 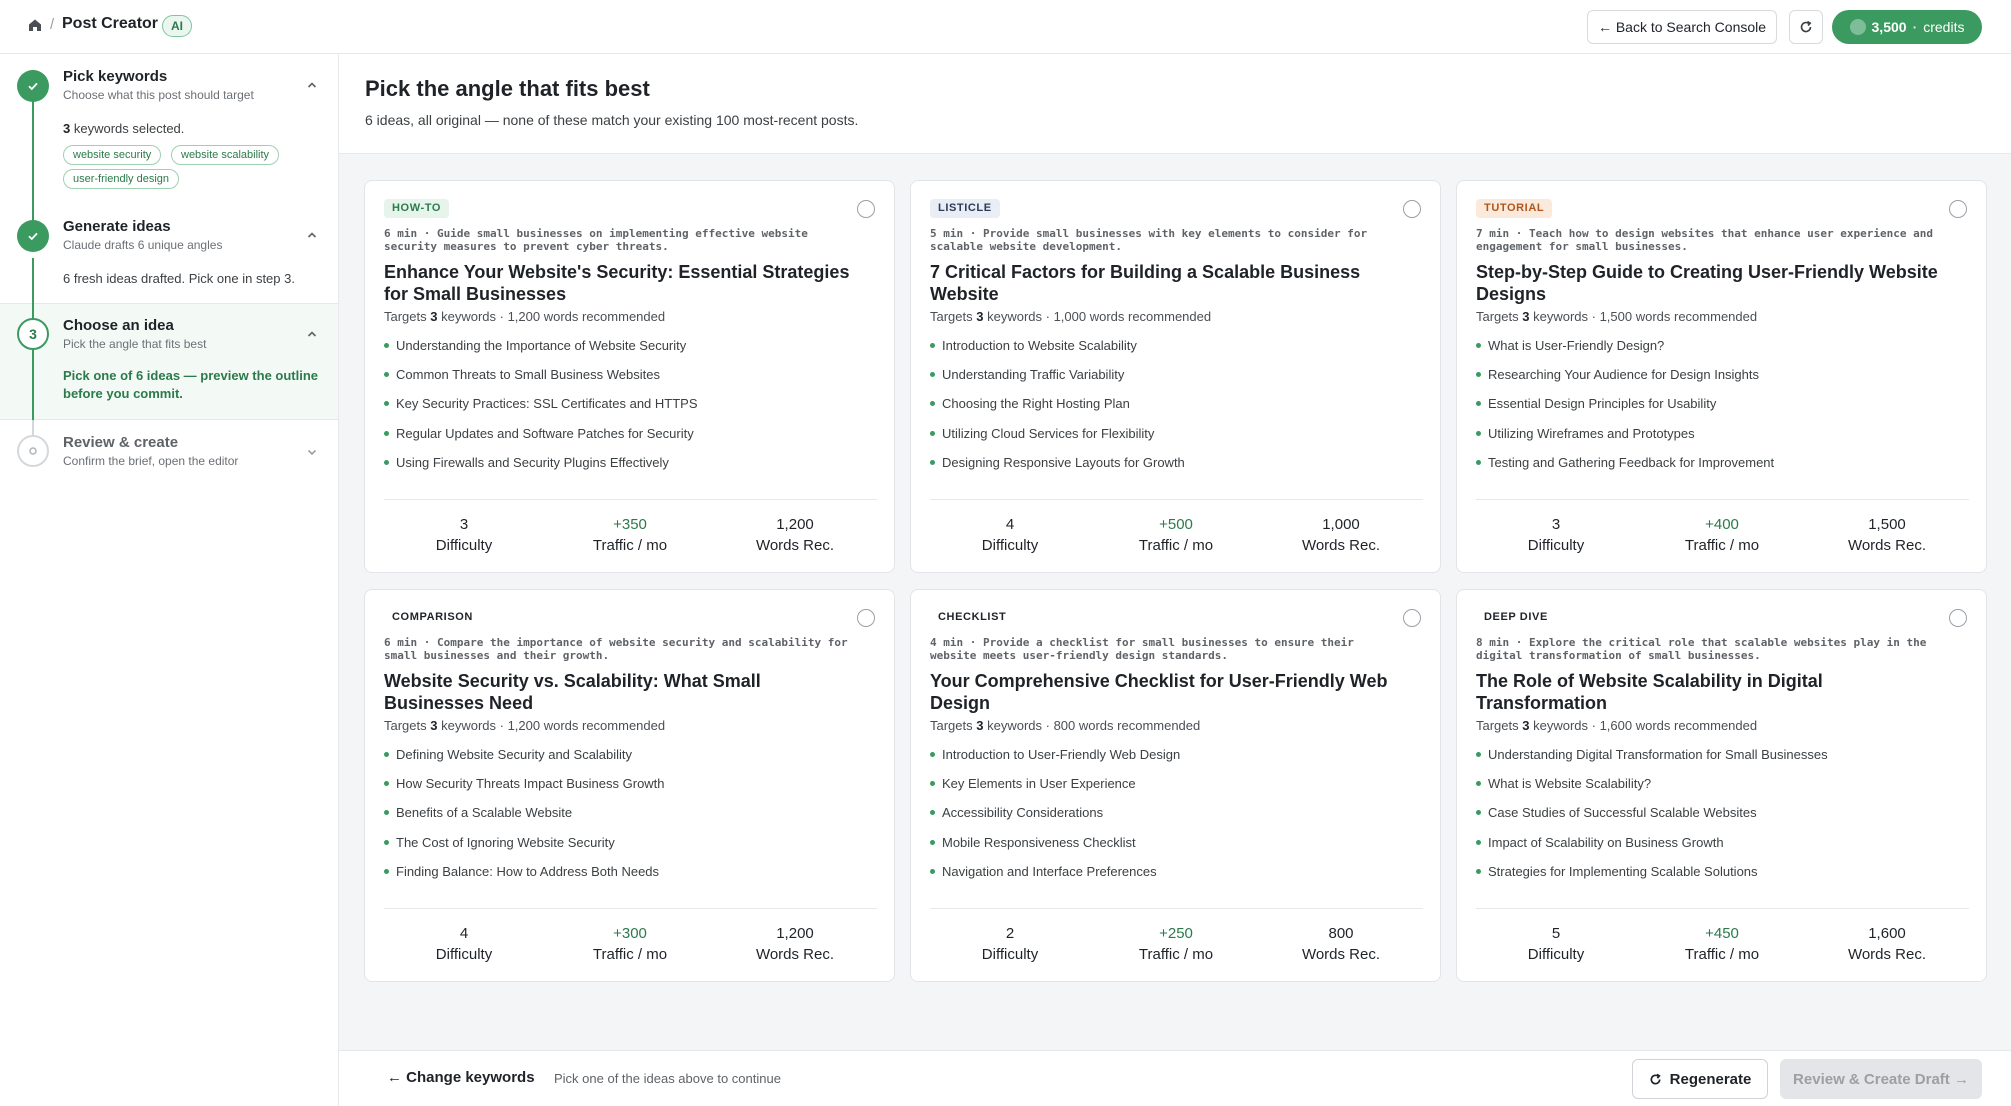 What do you see at coordinates (1678, 725) in the screenshot?
I see `targets-words: 1,600 words recommended` at bounding box center [1678, 725].